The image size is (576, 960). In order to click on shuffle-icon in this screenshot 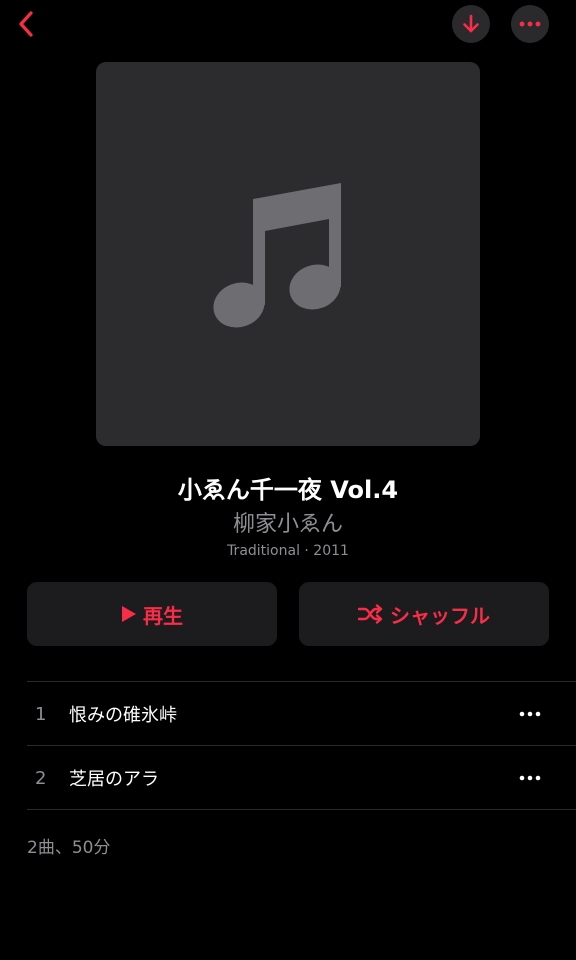, I will do `click(370, 614)`.